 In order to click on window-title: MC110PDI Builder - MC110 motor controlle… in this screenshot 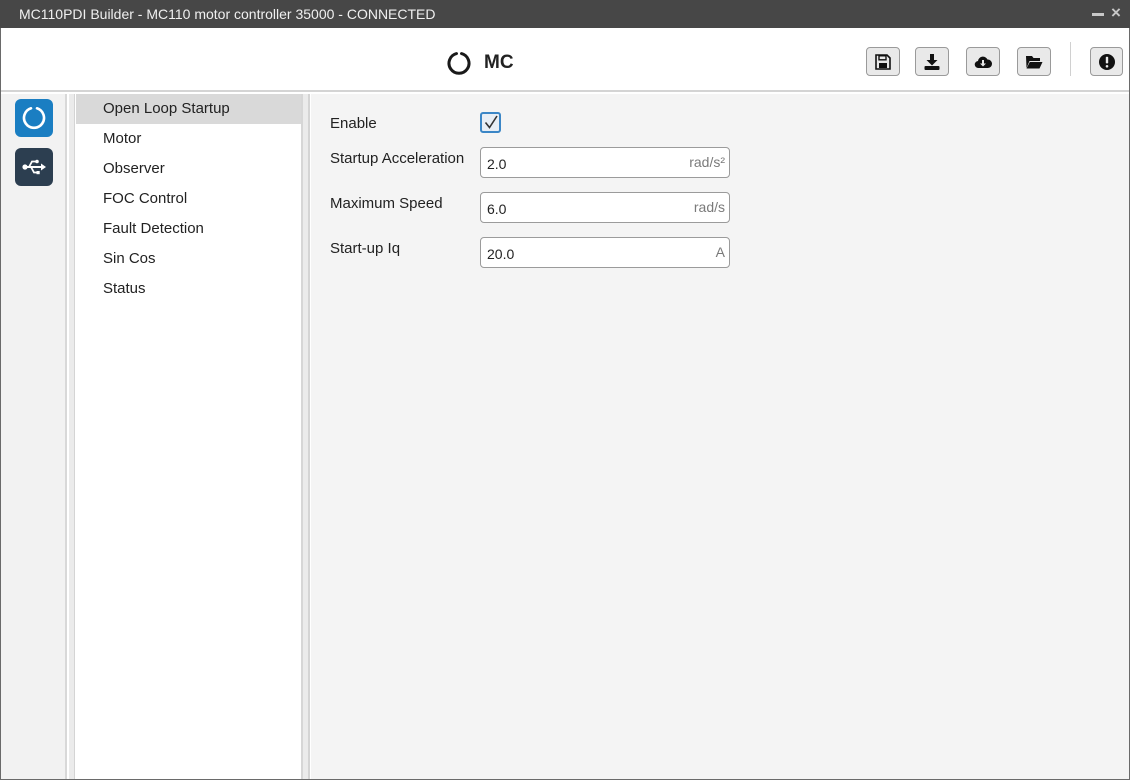, I will do `click(227, 14)`.